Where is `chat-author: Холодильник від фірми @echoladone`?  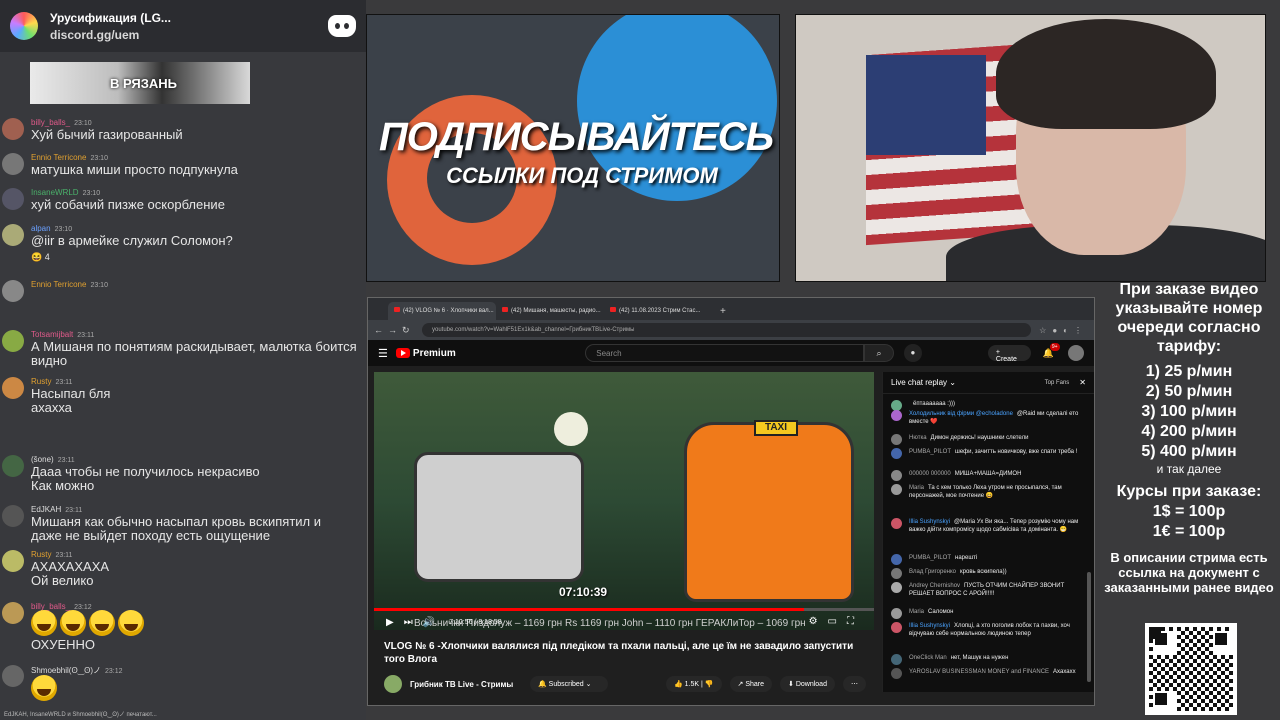
chat-author: Холодильник від фірми @echoladone is located at coordinates (961, 414).